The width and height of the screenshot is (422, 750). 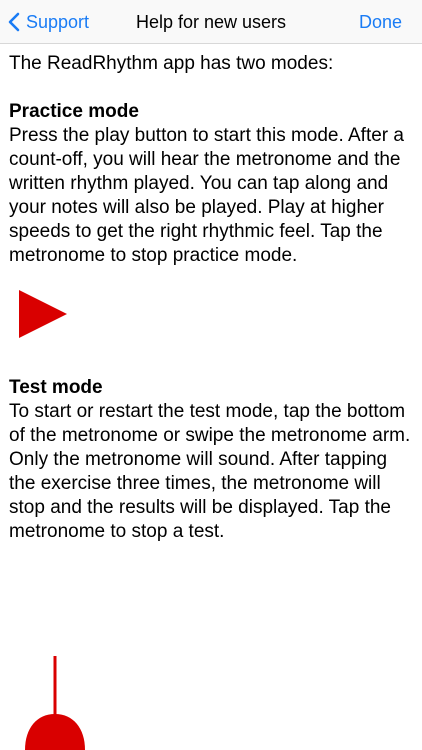 I want to click on test-mode-heading: Test mode, so click(x=56, y=387).